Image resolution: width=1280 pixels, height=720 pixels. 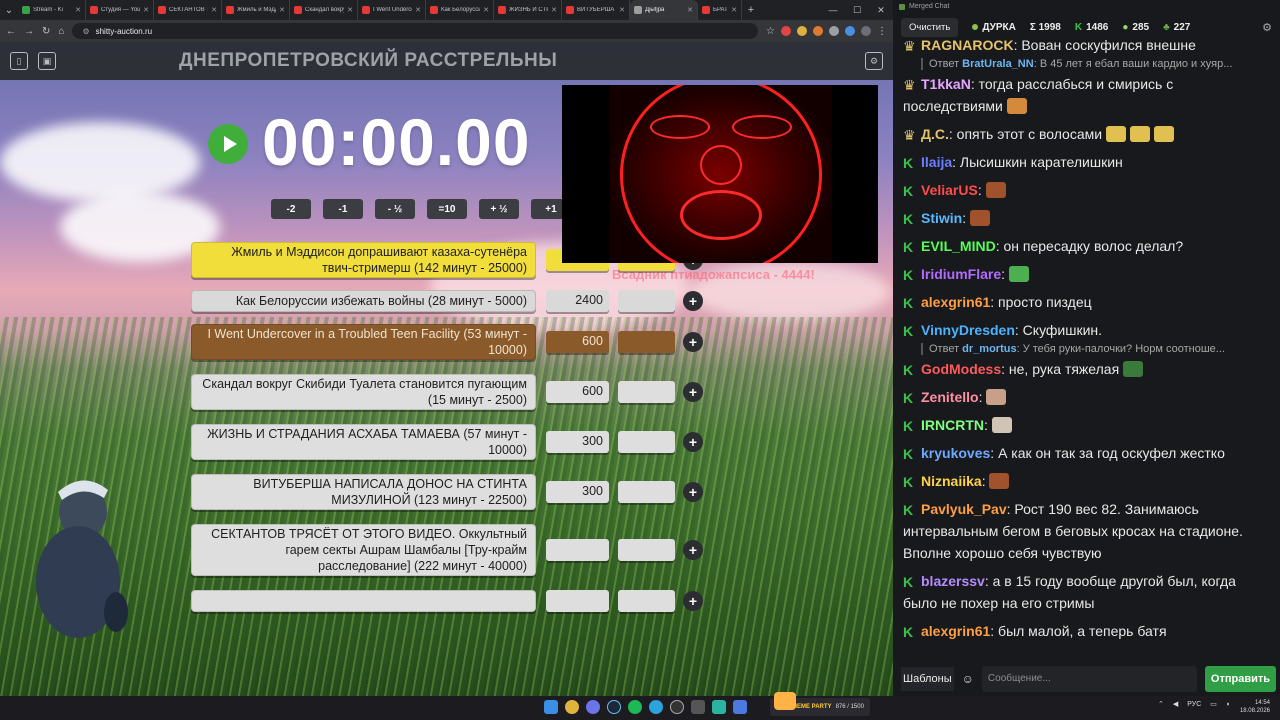 I want to click on browser-tab: Дjыfjра ✕, so click(x=664, y=10).